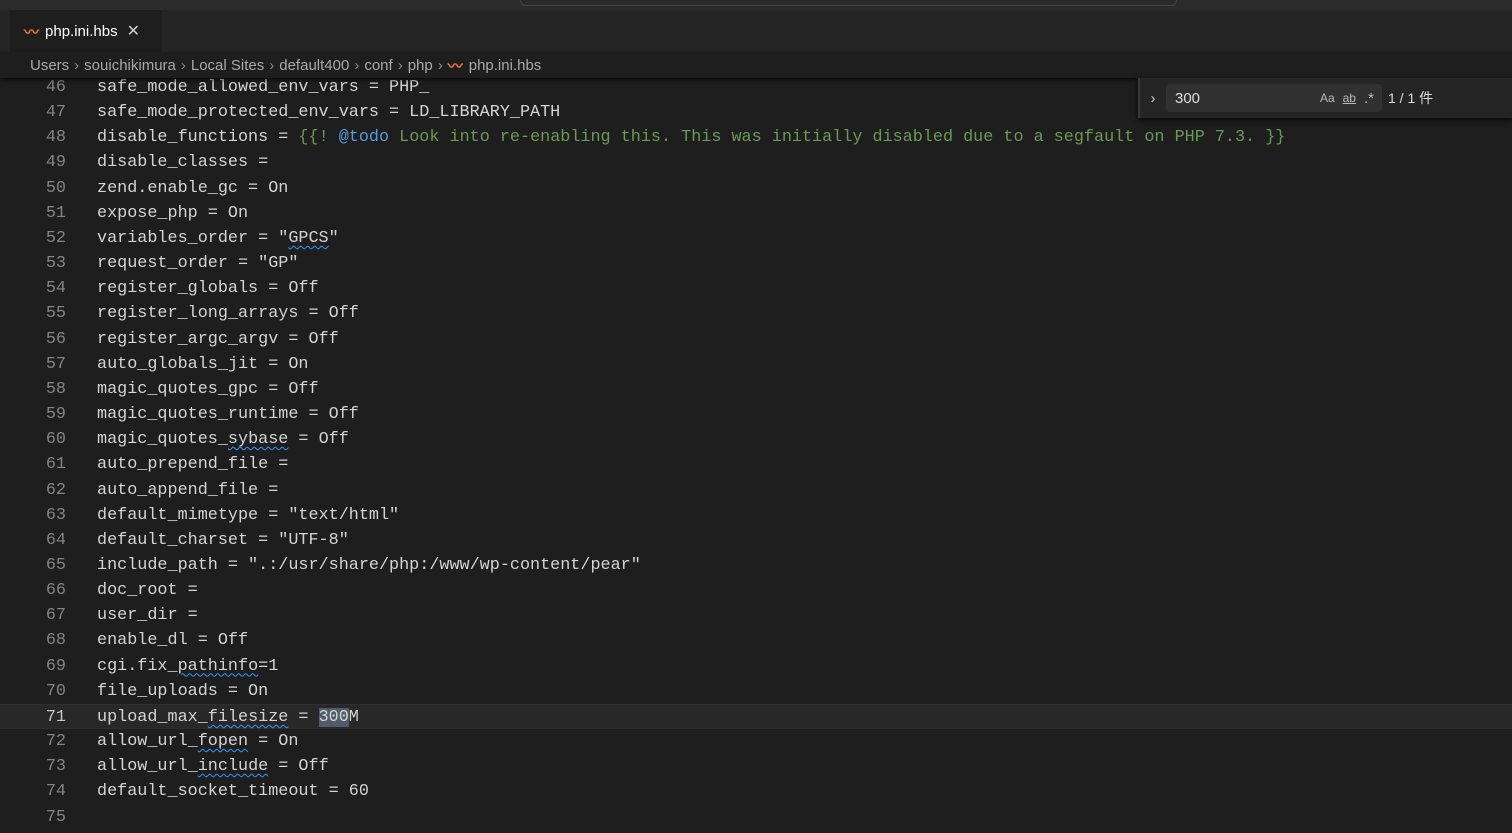 The height and width of the screenshot is (833, 1512). I want to click on breadcrumb-item: conf, so click(378, 65).